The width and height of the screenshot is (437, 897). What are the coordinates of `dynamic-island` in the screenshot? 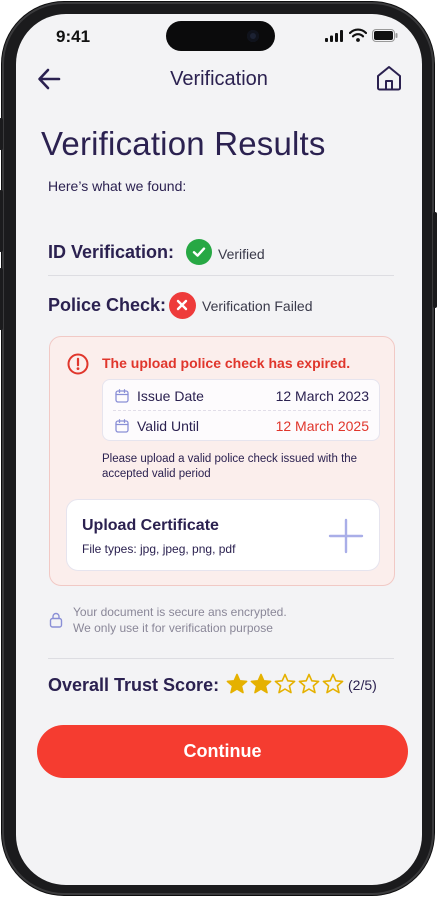 It's located at (220, 36).